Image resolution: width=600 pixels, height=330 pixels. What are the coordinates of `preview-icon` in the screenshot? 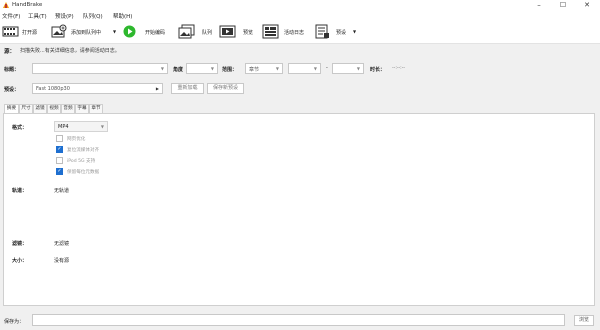 It's located at (227, 31).